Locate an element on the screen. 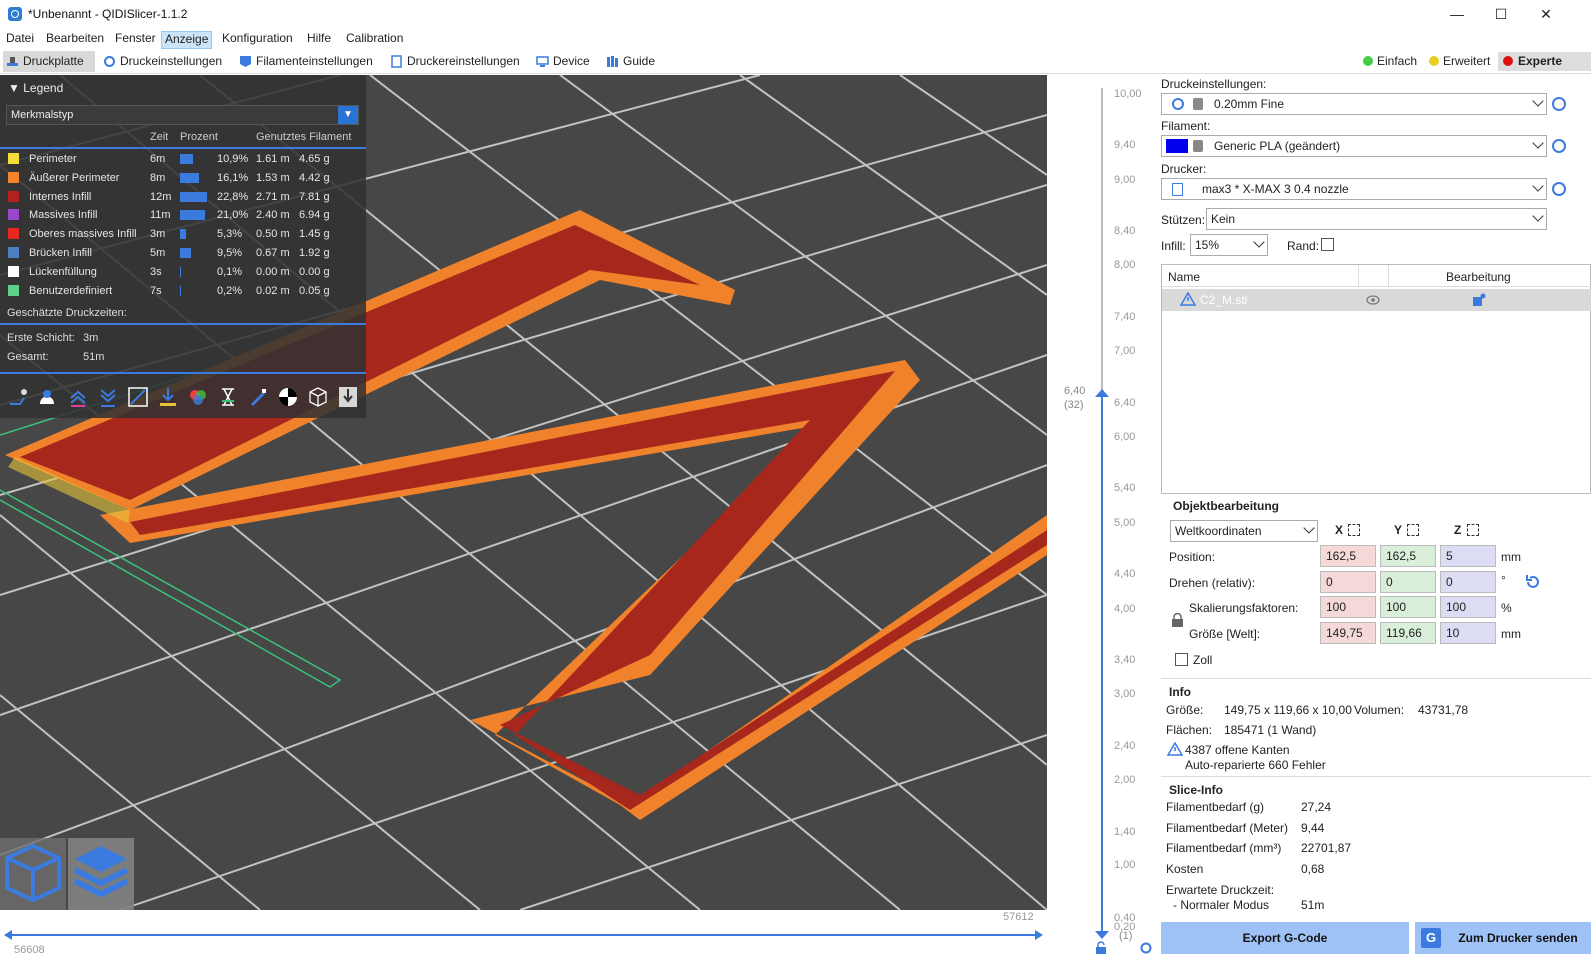  size-label: Größe [Welt]: is located at coordinates (1225, 634).